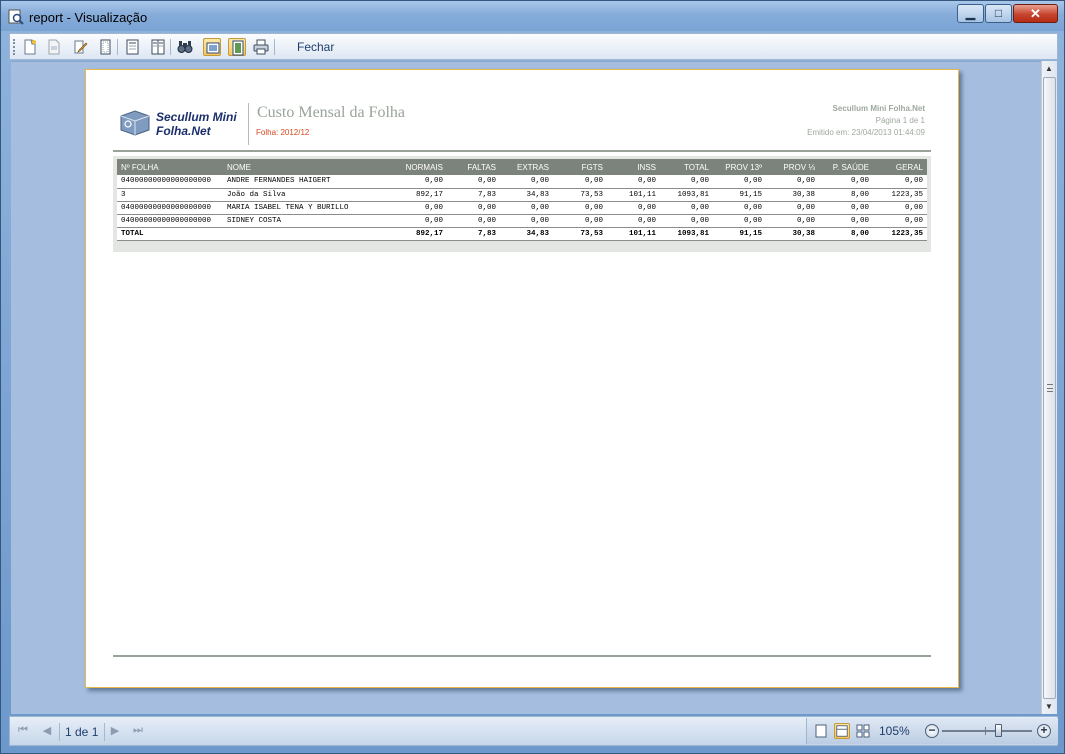 The width and height of the screenshot is (1065, 754). Describe the element at coordinates (739, 234) in the screenshot. I see `total-cell: 91,15` at that location.